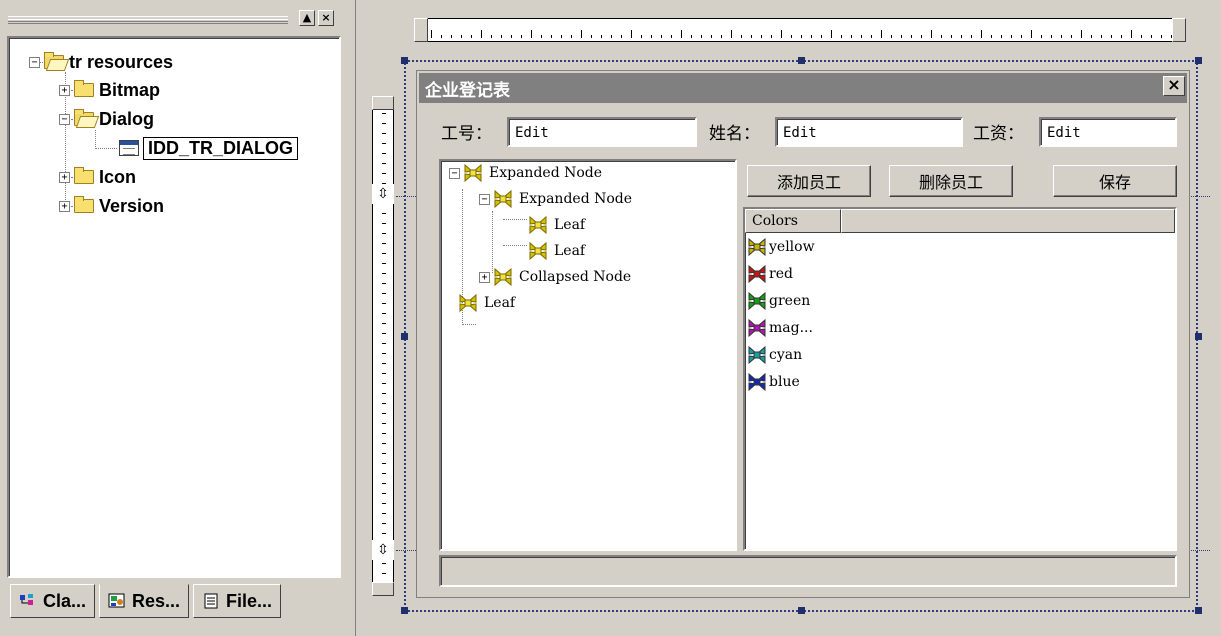  I want to click on tree-item-root: − tr resources, so click(101, 62).